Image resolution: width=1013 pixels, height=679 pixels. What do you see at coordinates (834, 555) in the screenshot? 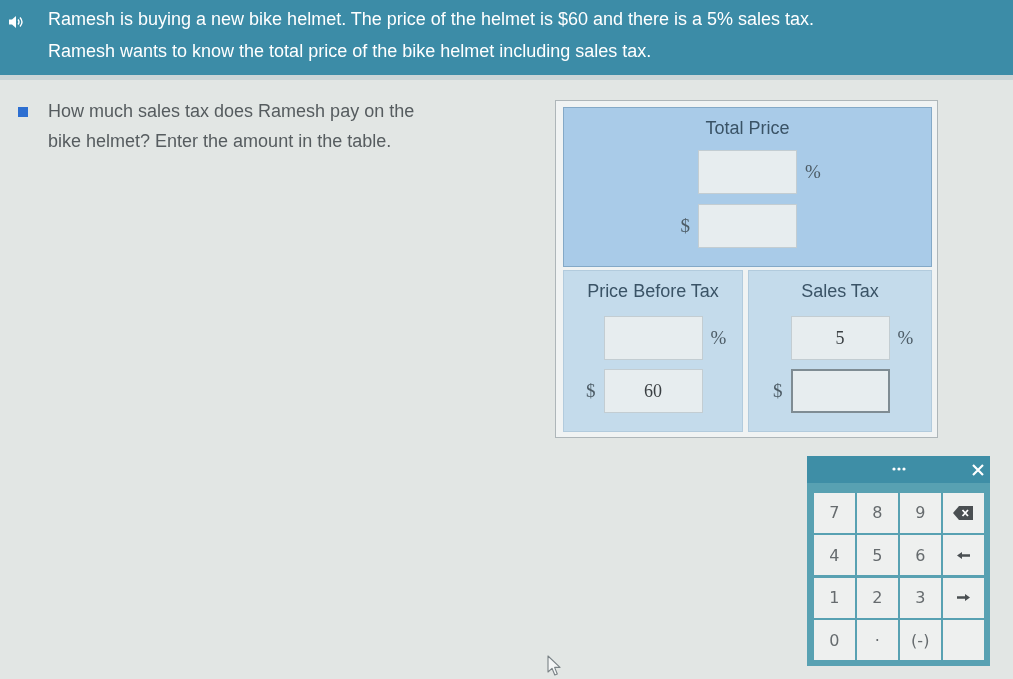
I see `keypad-key: 4` at bounding box center [834, 555].